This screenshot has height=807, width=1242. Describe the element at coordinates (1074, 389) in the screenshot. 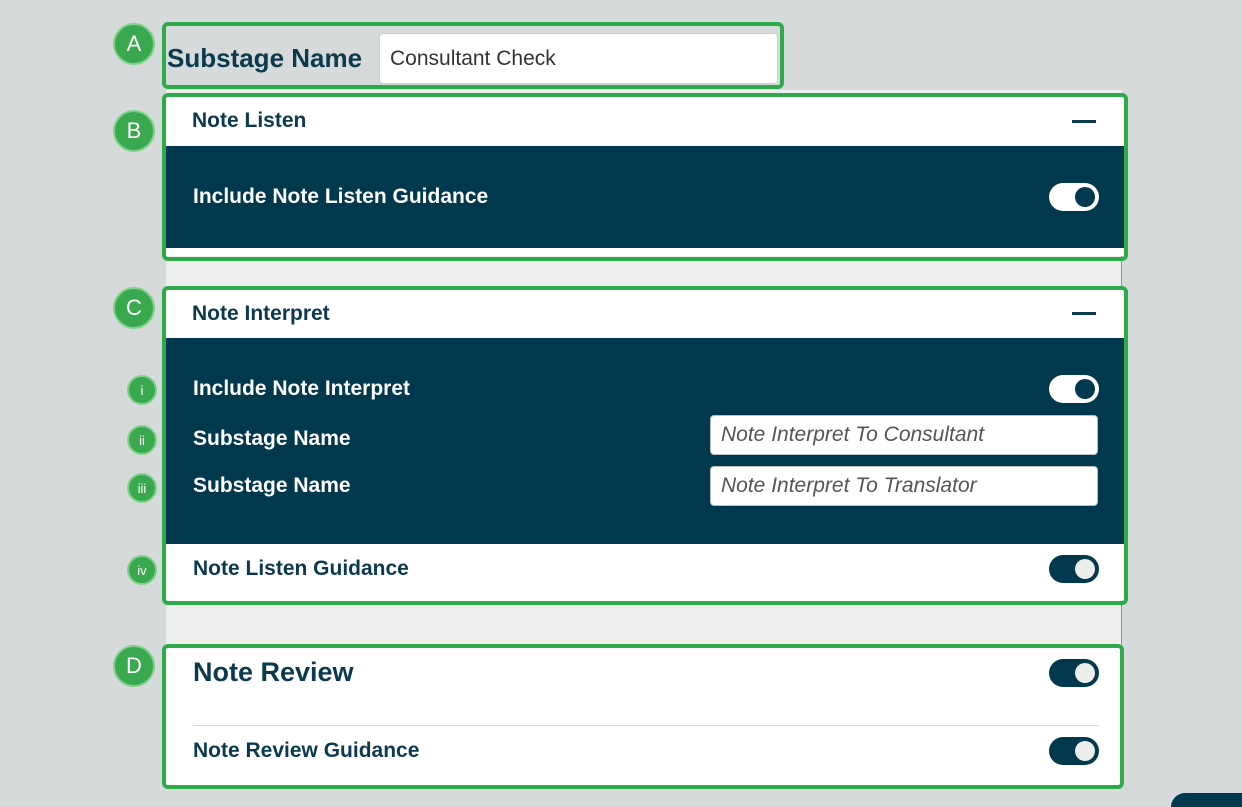

I see `include-note-interpret-toggle` at that location.